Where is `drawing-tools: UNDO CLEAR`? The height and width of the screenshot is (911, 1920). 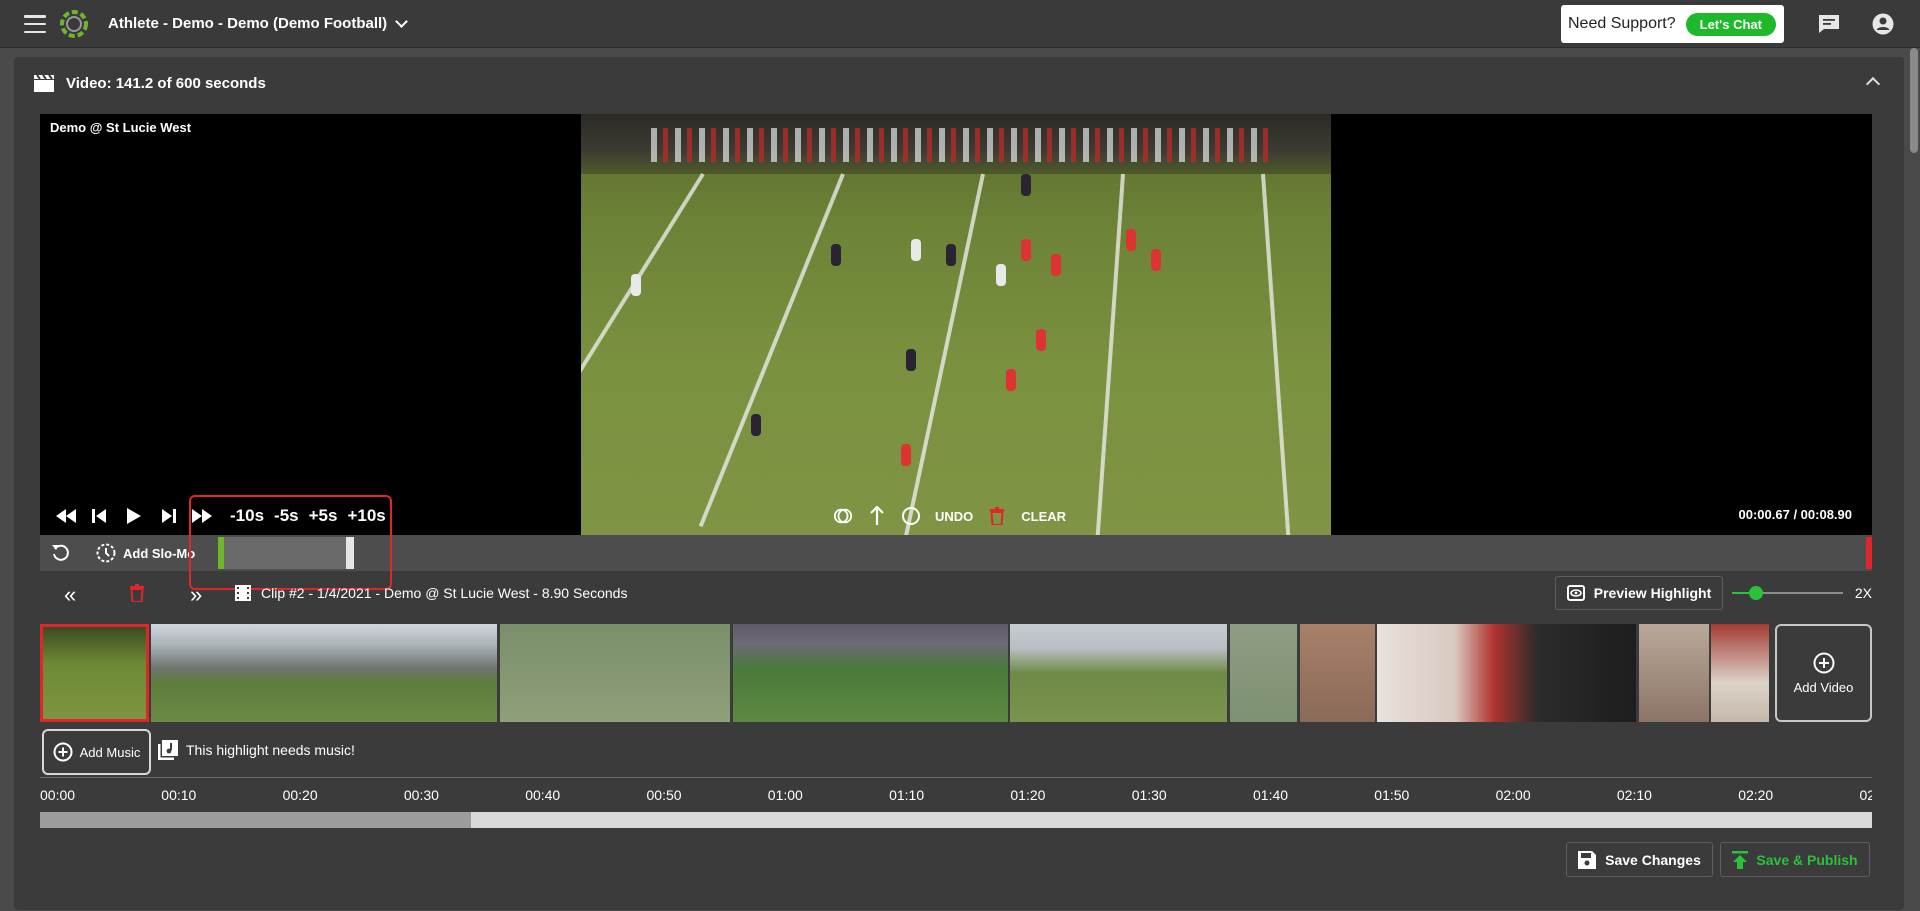 drawing-tools: UNDO CLEAR is located at coordinates (949, 516).